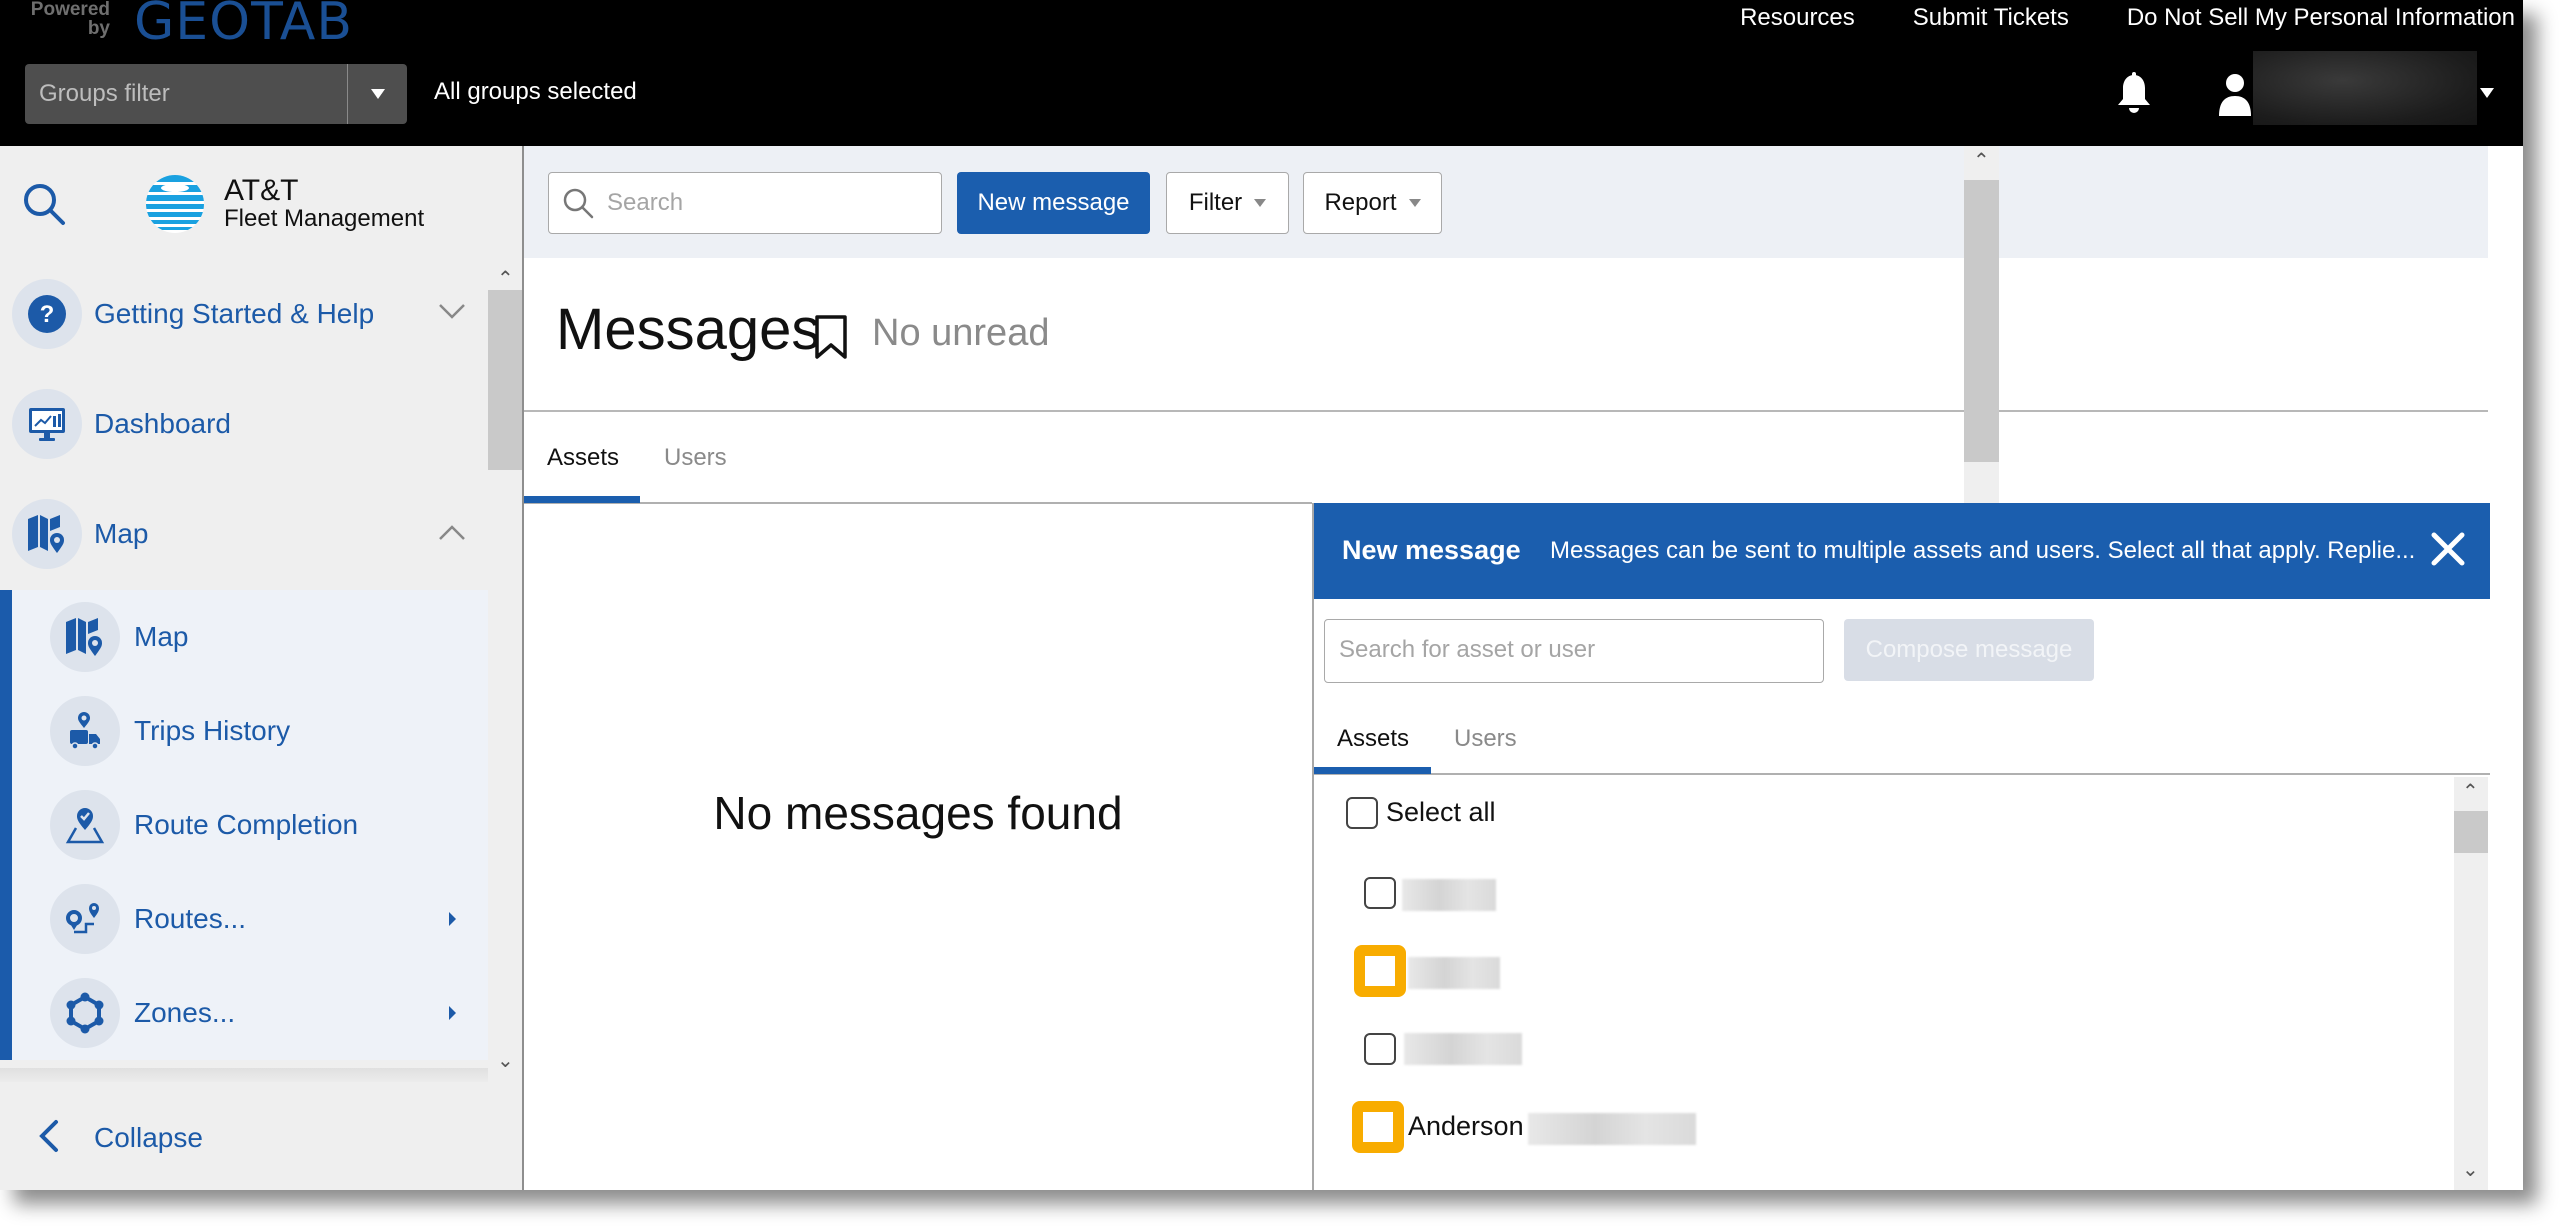 The image size is (2560, 1226). I want to click on submenu-item-route-completion: Route Completion, so click(244, 825).